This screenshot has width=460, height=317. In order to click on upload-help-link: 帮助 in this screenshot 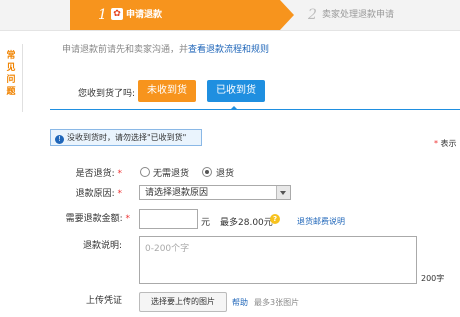, I will do `click(240, 302)`.